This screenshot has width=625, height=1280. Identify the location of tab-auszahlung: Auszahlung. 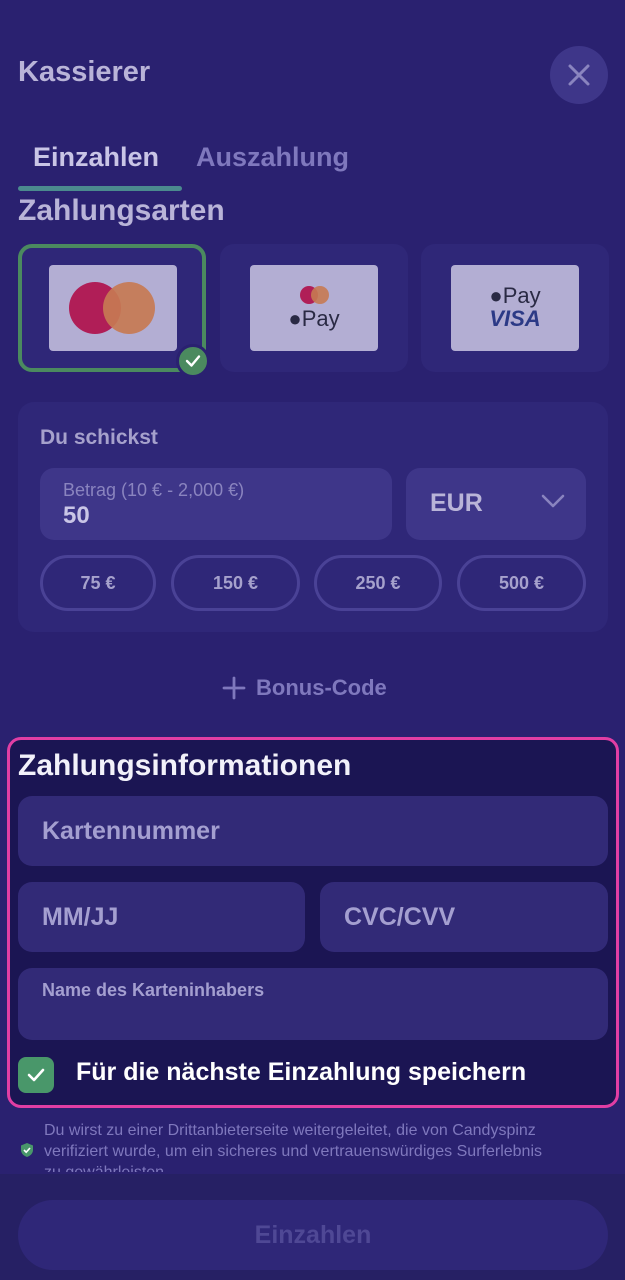
(272, 157).